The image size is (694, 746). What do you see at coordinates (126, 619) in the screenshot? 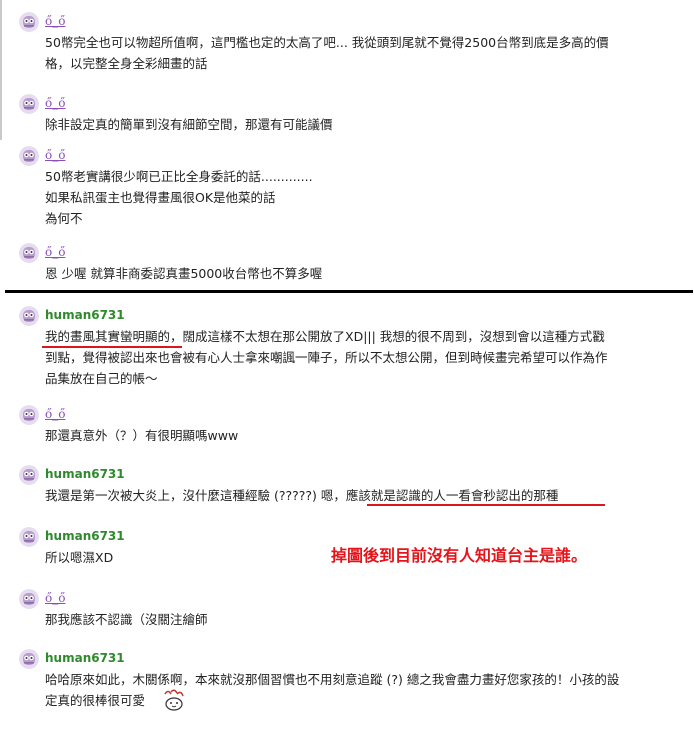
I see `comment-line: 那我應該不認識（沒關注繪師` at bounding box center [126, 619].